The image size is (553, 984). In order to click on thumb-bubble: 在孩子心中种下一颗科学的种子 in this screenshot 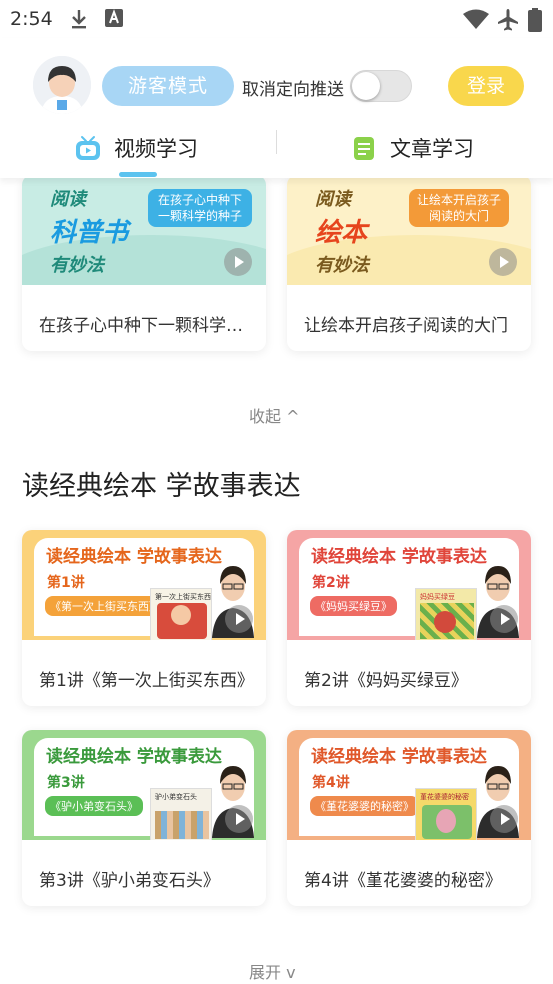, I will do `click(200, 208)`.